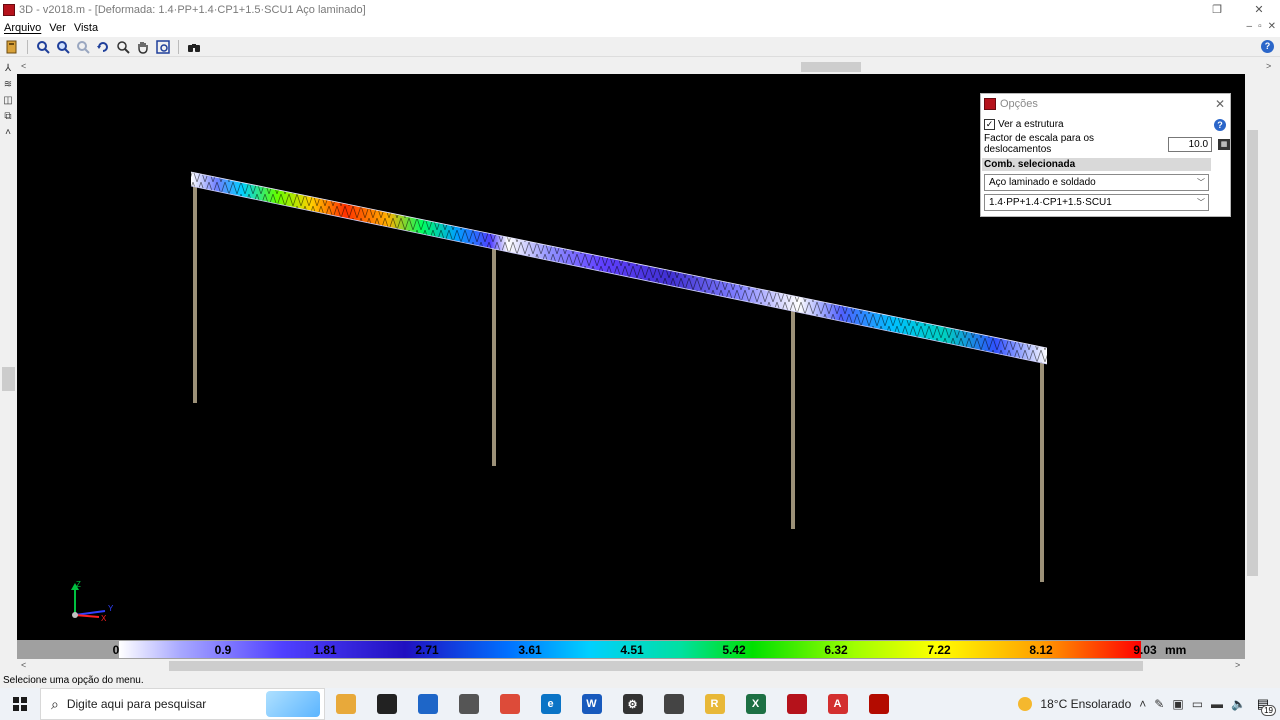  I want to click on help-icon: ?, so click(1267, 46).